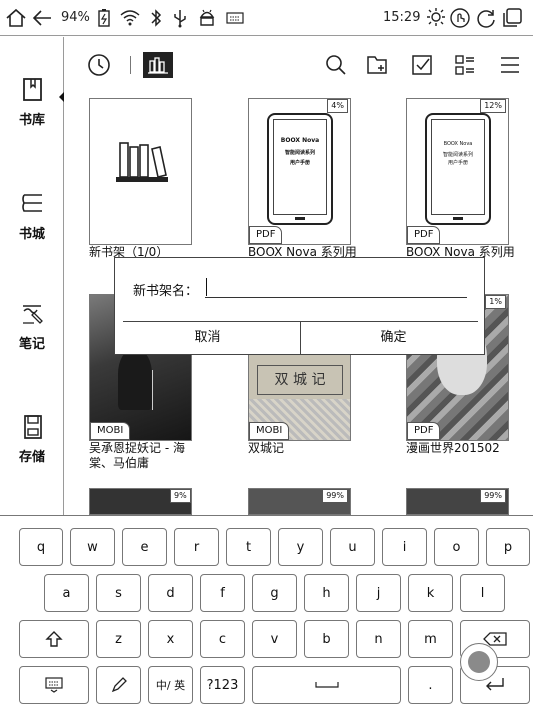 The height and width of the screenshot is (711, 533). Describe the element at coordinates (512, 18) in the screenshot. I see `recent-apps-icon` at that location.